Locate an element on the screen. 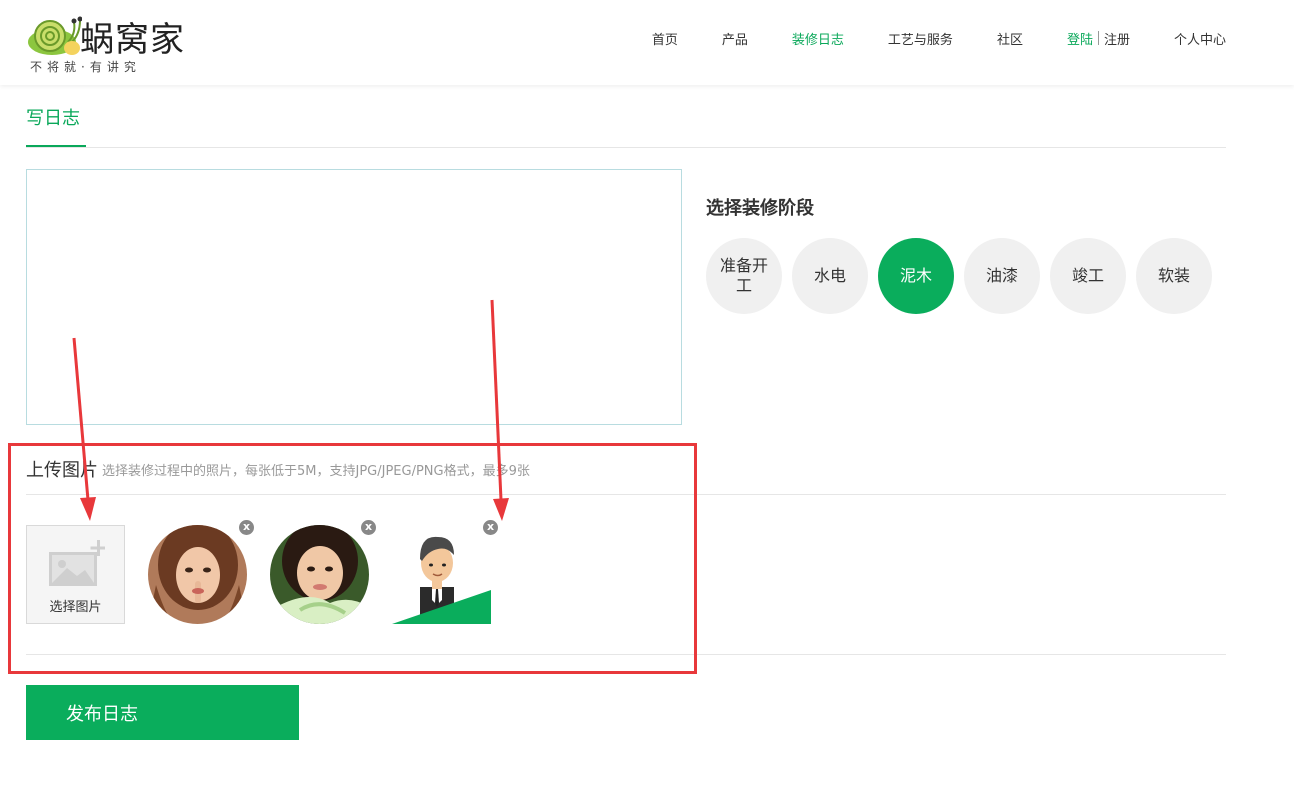 The image size is (1294, 795). remove-image-2-button: x is located at coordinates (368, 527).